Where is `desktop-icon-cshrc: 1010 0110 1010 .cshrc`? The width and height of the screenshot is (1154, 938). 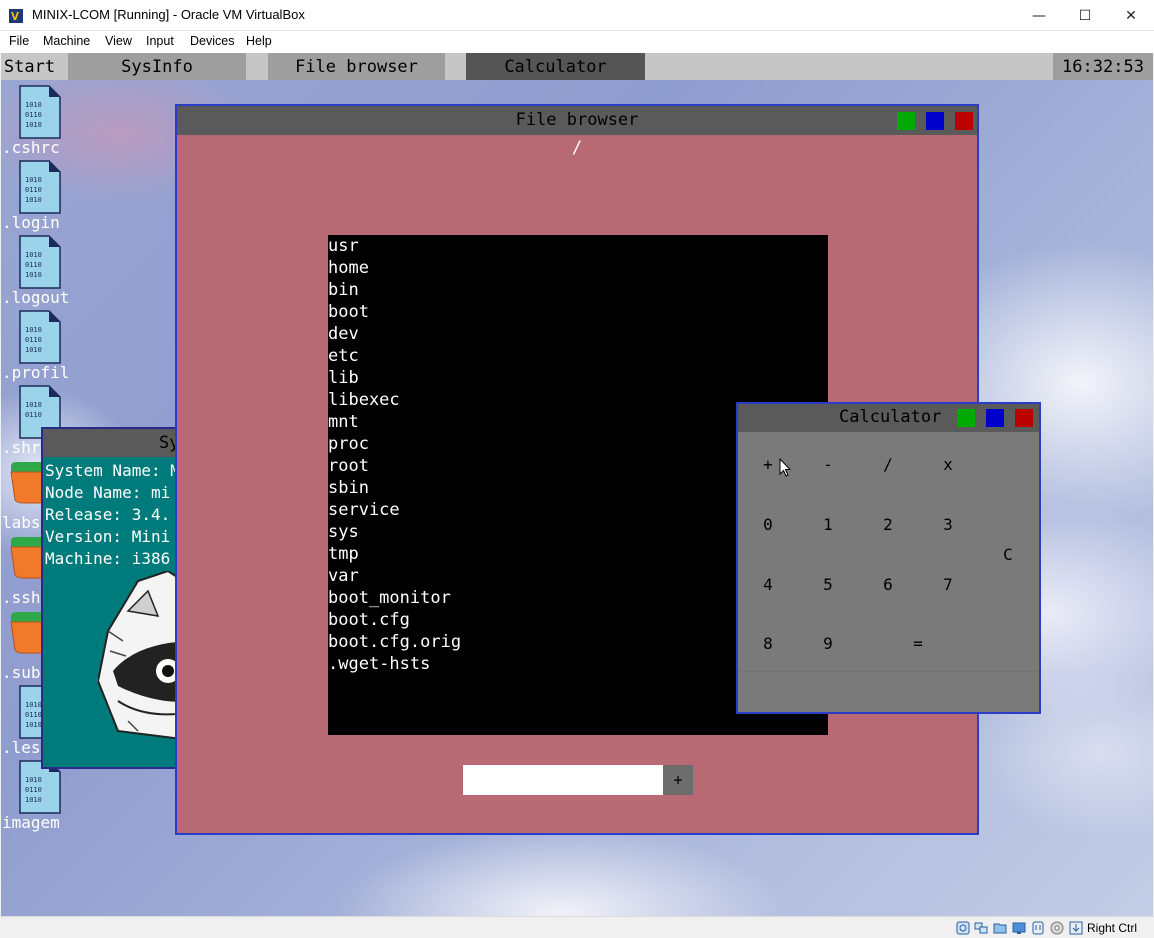 desktop-icon-cshrc: 1010 0110 1010 .cshrc is located at coordinates (41, 122).